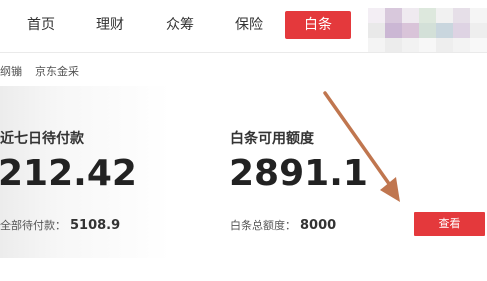  I want to click on total-credit-label: 白条总额度：, so click(263, 225).